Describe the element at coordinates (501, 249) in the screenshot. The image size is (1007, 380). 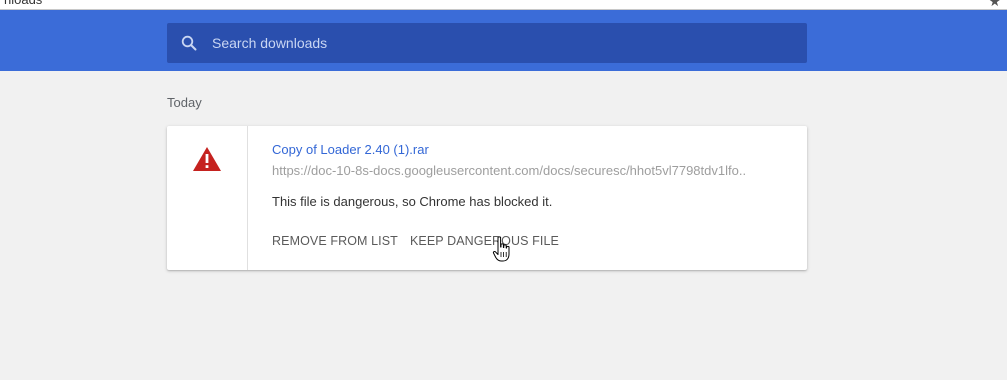
I see `hand-cursor-icon` at that location.